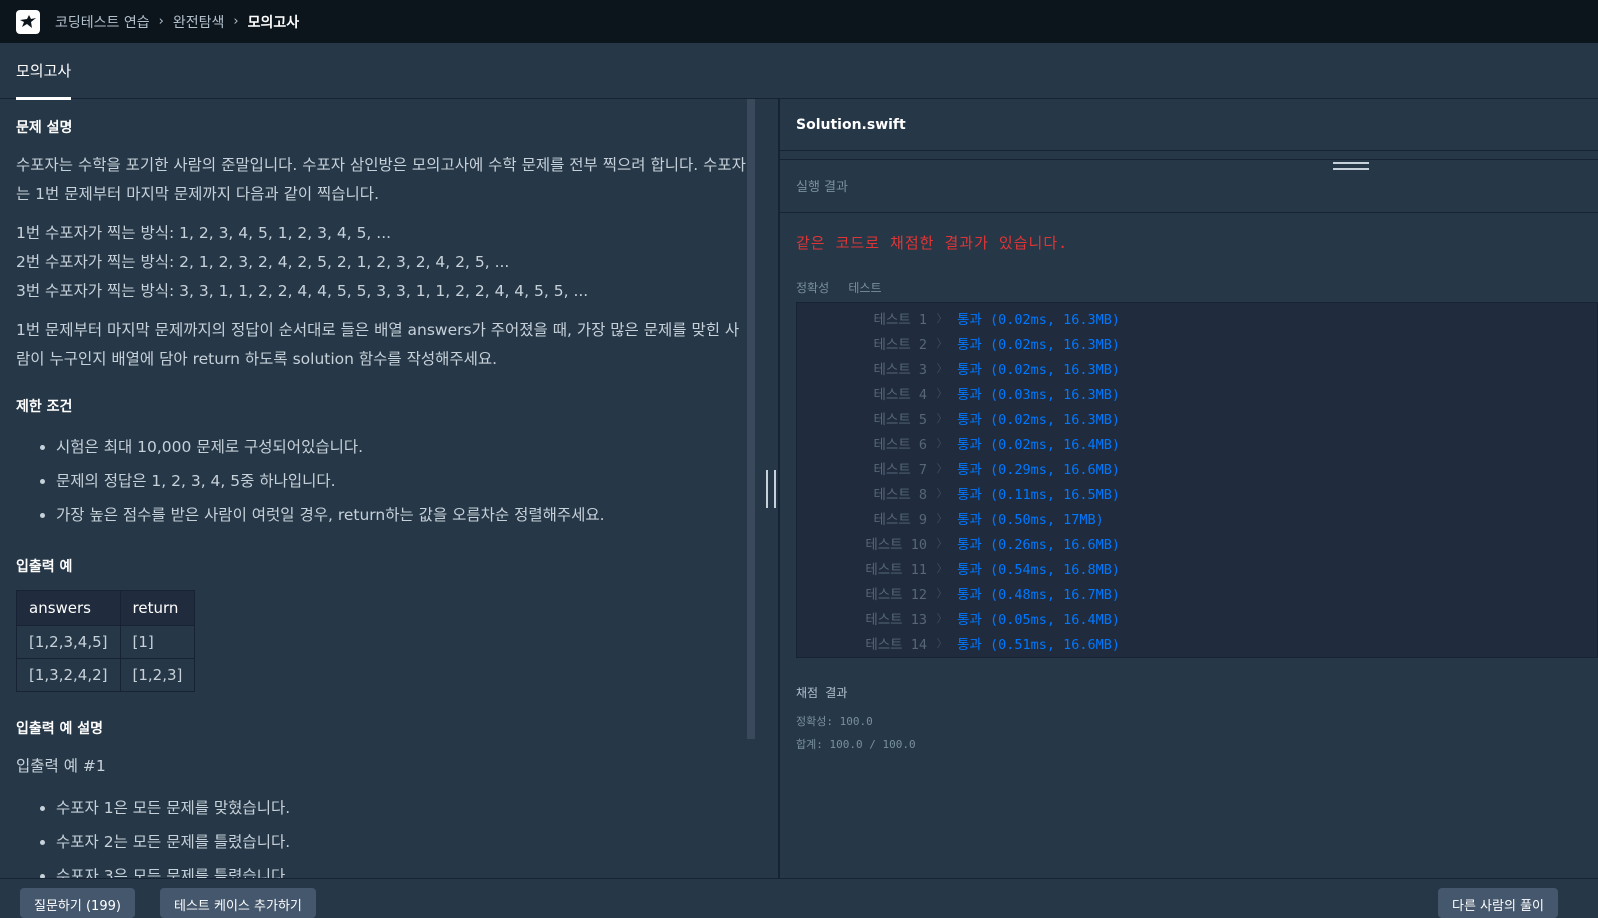 Image resolution: width=1598 pixels, height=918 pixels. What do you see at coordinates (1189, 186) in the screenshot?
I see `result-header: 실행 결과` at bounding box center [1189, 186].